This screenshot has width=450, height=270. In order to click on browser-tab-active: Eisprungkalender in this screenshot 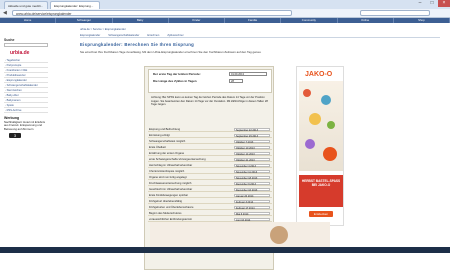, I will do `click(75, 5)`.